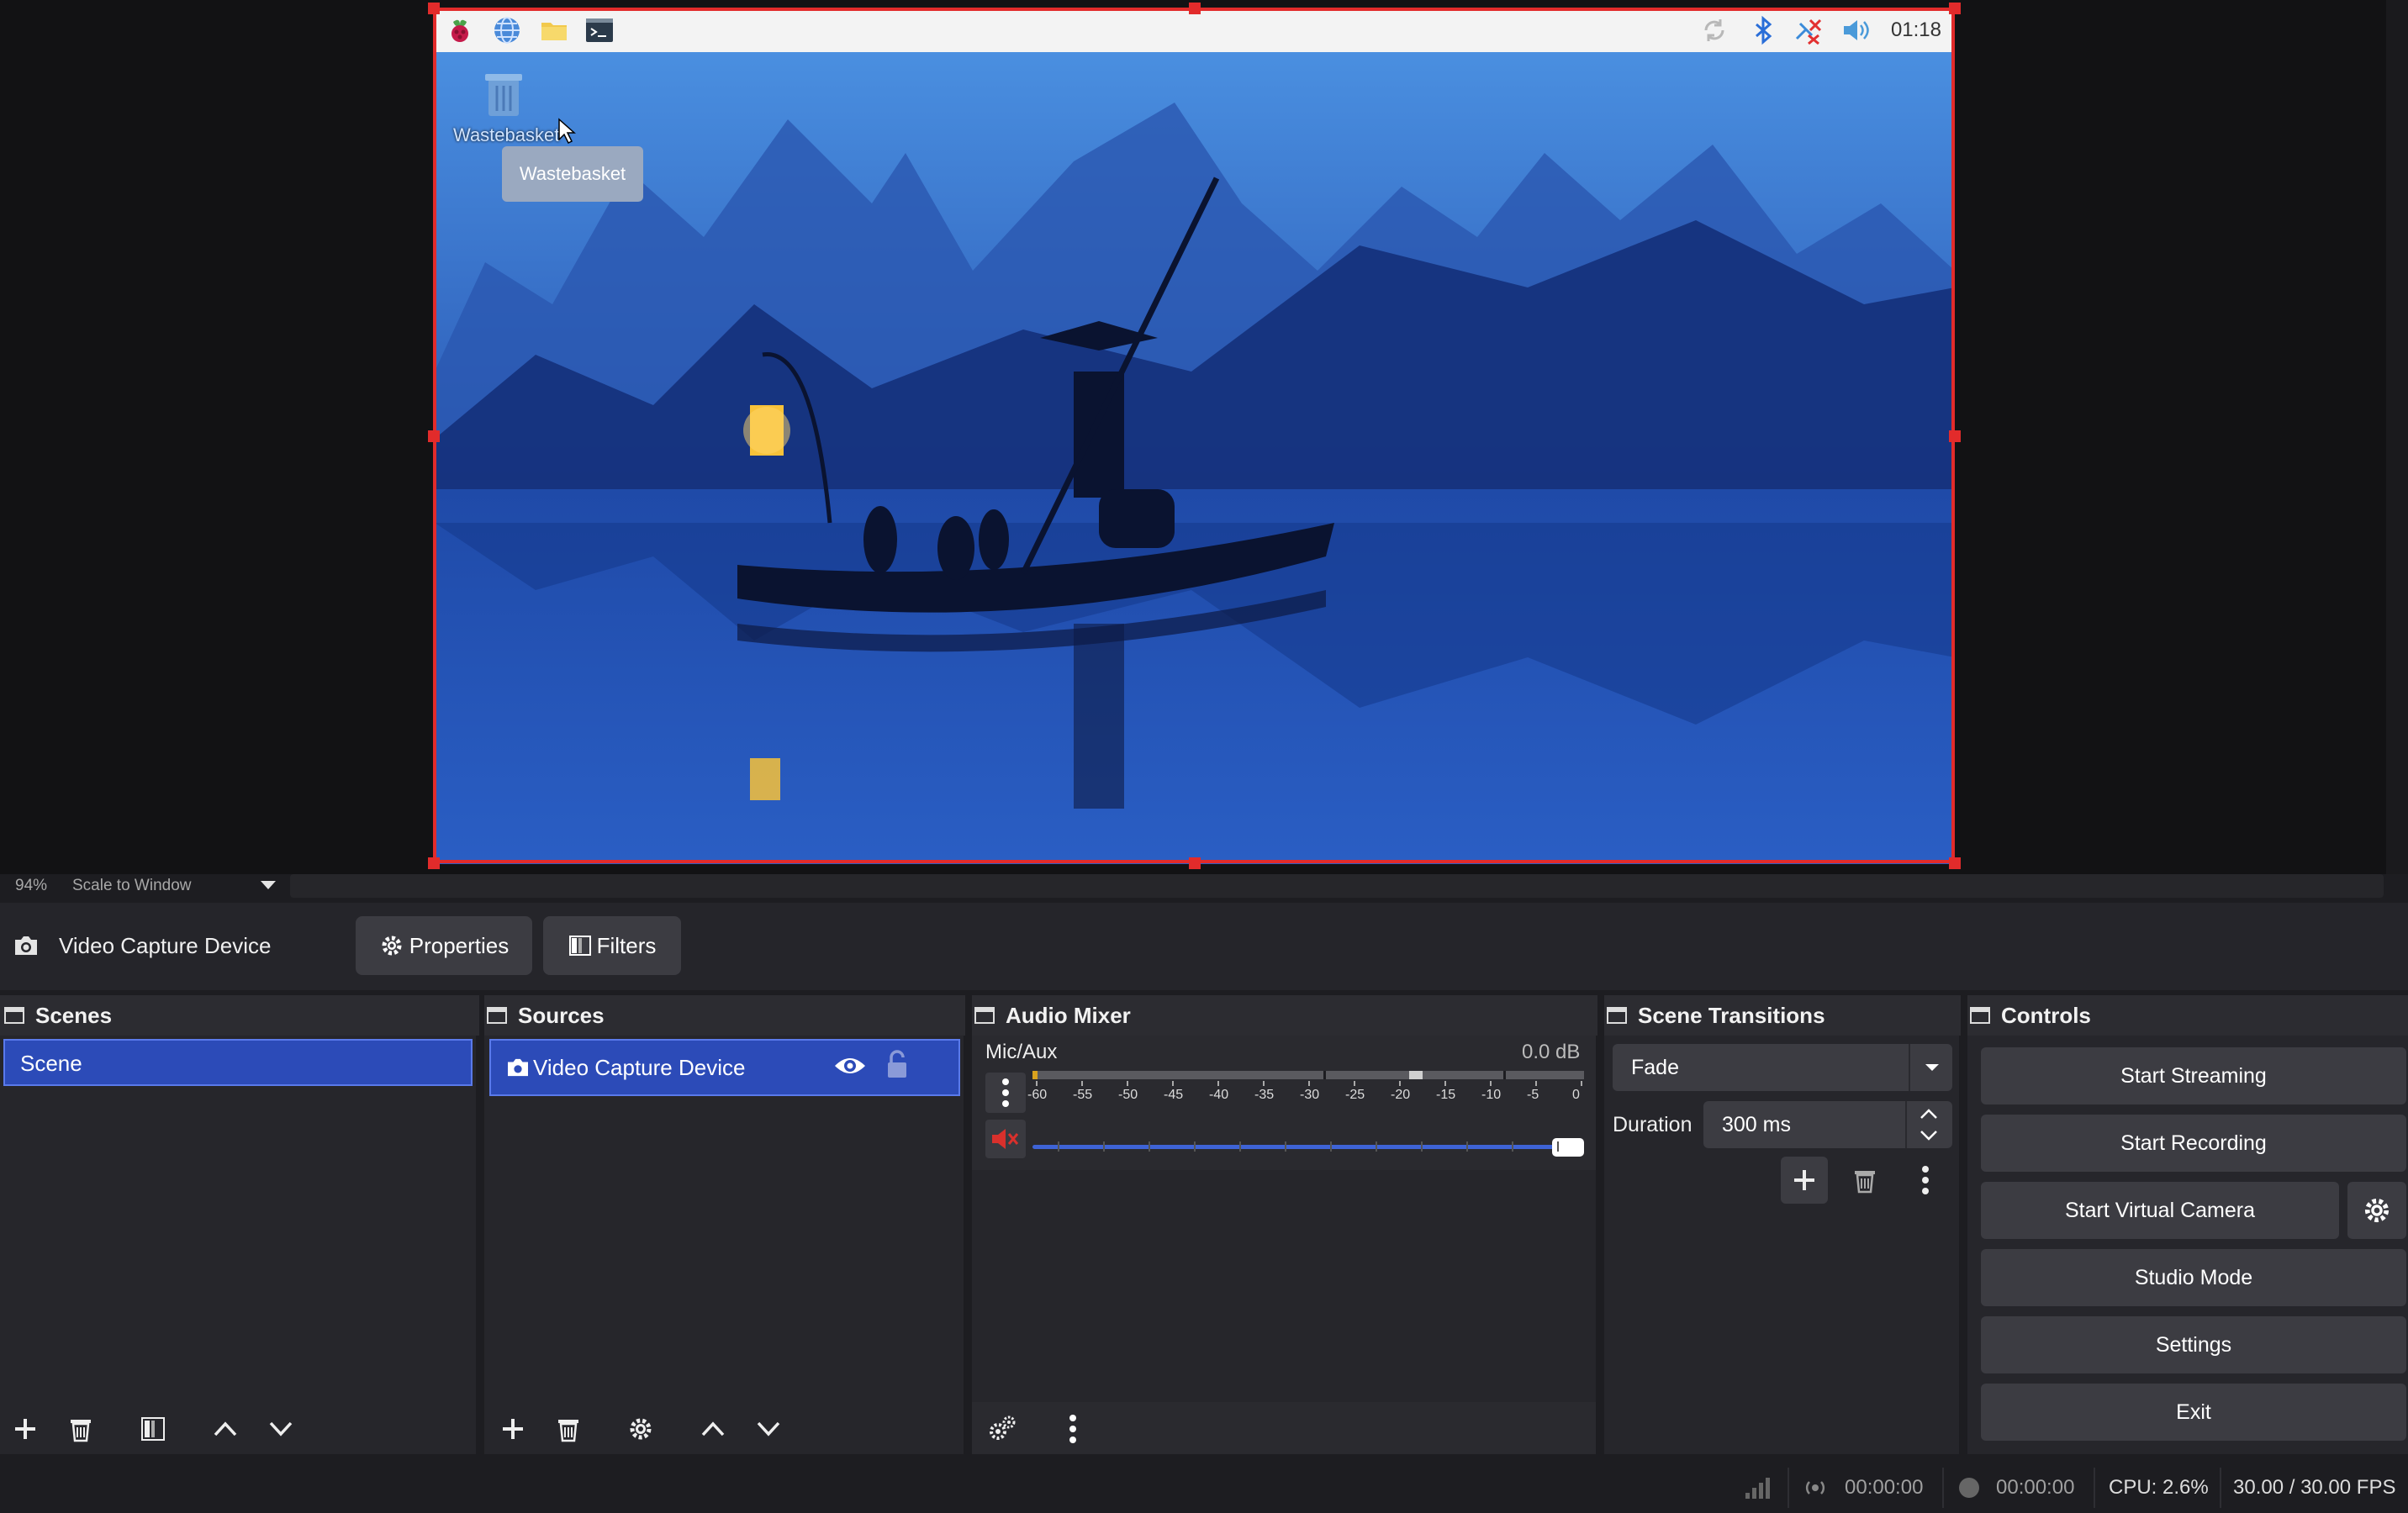 The height and width of the screenshot is (1513, 2408). Describe the element at coordinates (1533, 1095) in the screenshot. I see `meter-tick-label: -5` at that location.